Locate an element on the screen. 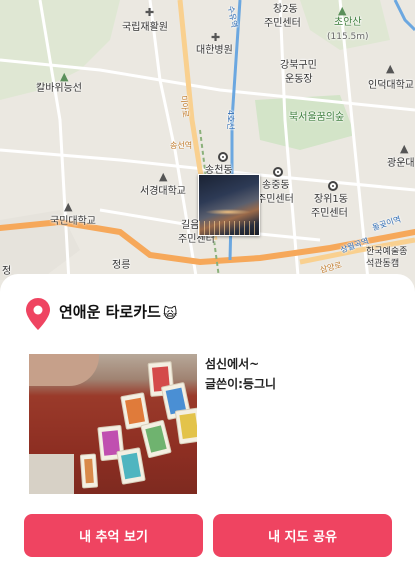 Image resolution: width=415 pixels, height=567 pixels. caption-author: 글쓴이:등그니 is located at coordinates (241, 384).